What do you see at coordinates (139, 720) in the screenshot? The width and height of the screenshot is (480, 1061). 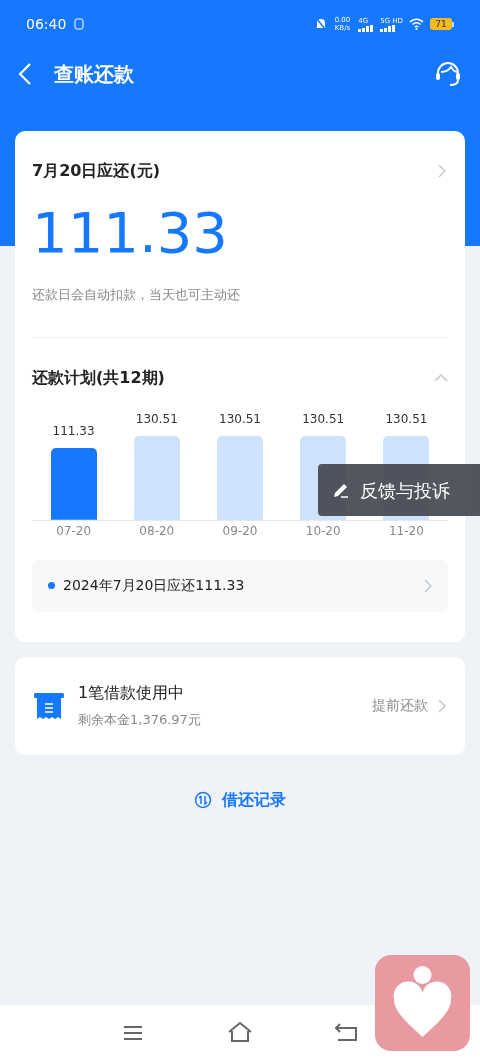 I see `loan-remaining: 剩余本金1,376.97元` at bounding box center [139, 720].